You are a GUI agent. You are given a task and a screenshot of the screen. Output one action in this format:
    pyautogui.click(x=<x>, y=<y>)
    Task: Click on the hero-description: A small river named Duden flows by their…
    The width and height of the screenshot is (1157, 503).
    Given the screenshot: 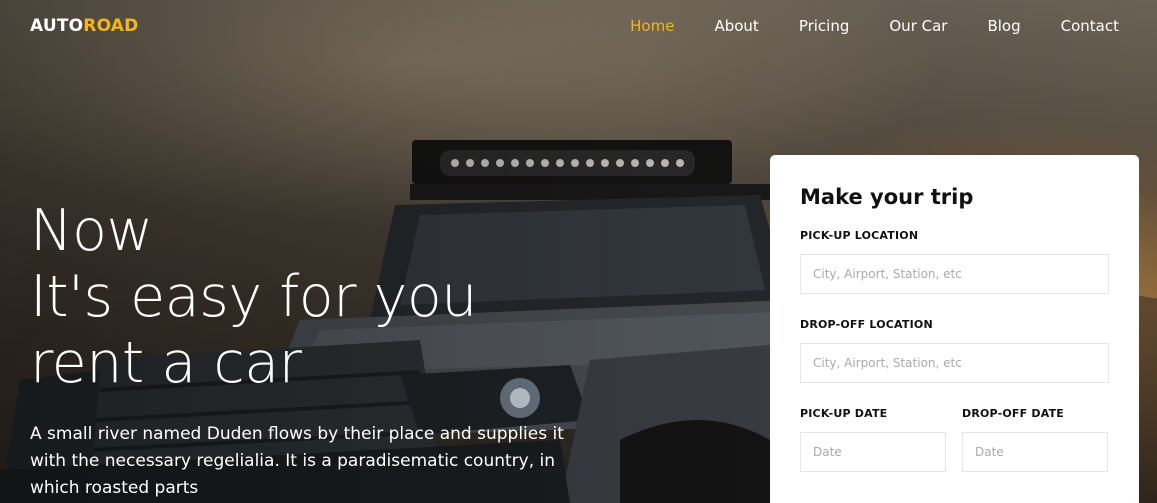 What is the action you would take?
    pyautogui.click(x=297, y=461)
    